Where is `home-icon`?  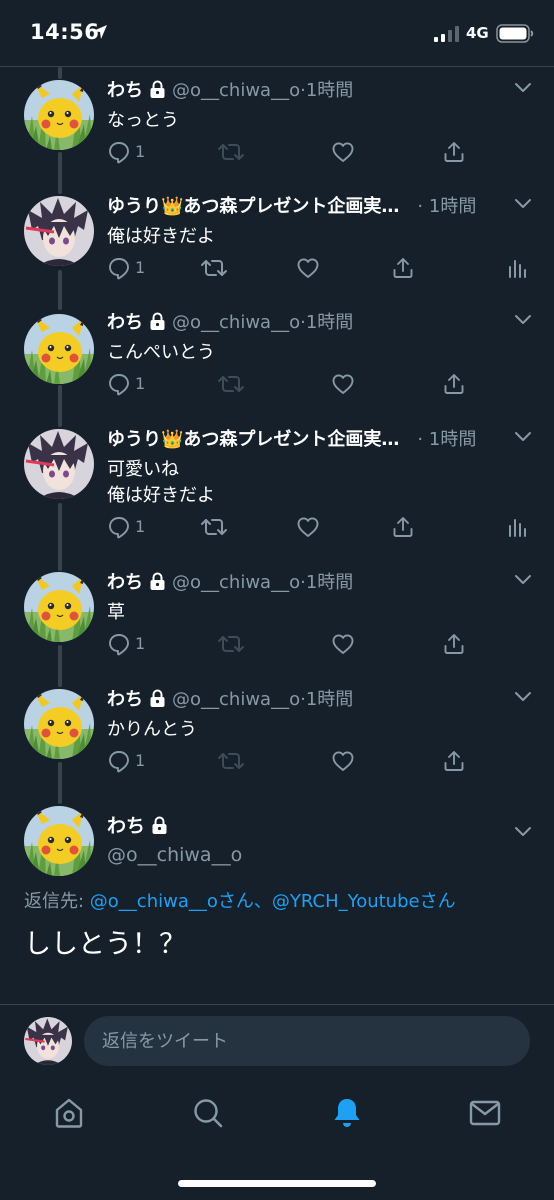
home-icon is located at coordinates (69, 1113).